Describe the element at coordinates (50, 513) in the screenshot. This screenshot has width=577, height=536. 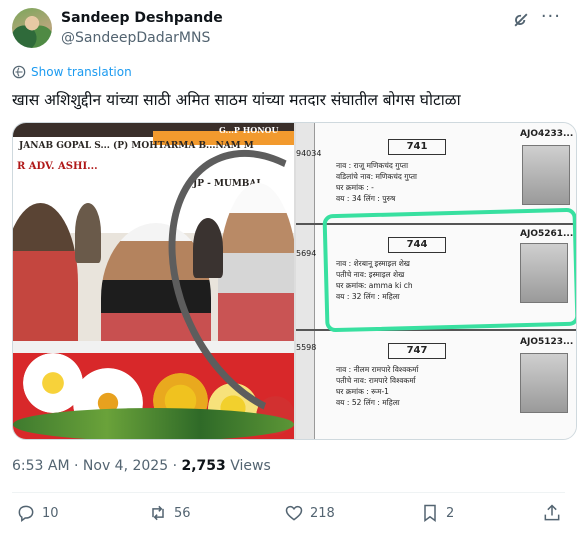
I see `reply-count: 10` at that location.